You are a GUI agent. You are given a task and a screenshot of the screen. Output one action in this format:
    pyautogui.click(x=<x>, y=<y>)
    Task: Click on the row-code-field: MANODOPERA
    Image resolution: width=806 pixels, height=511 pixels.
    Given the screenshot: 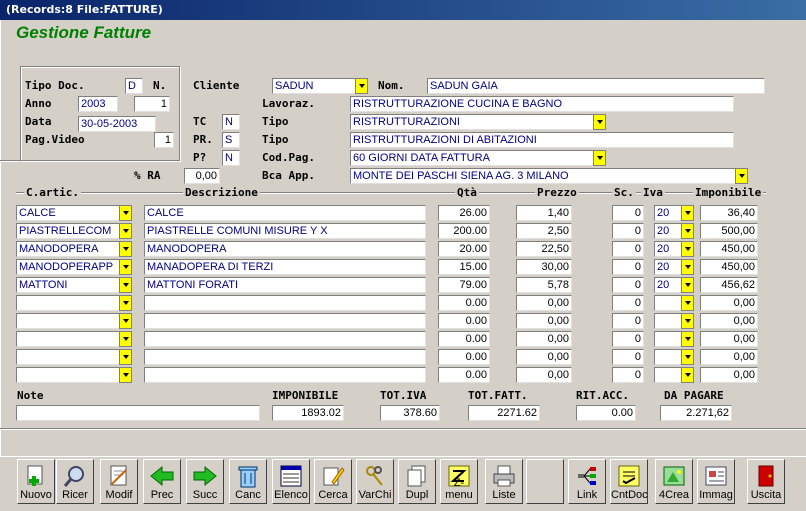 What is the action you would take?
    pyautogui.click(x=68, y=249)
    